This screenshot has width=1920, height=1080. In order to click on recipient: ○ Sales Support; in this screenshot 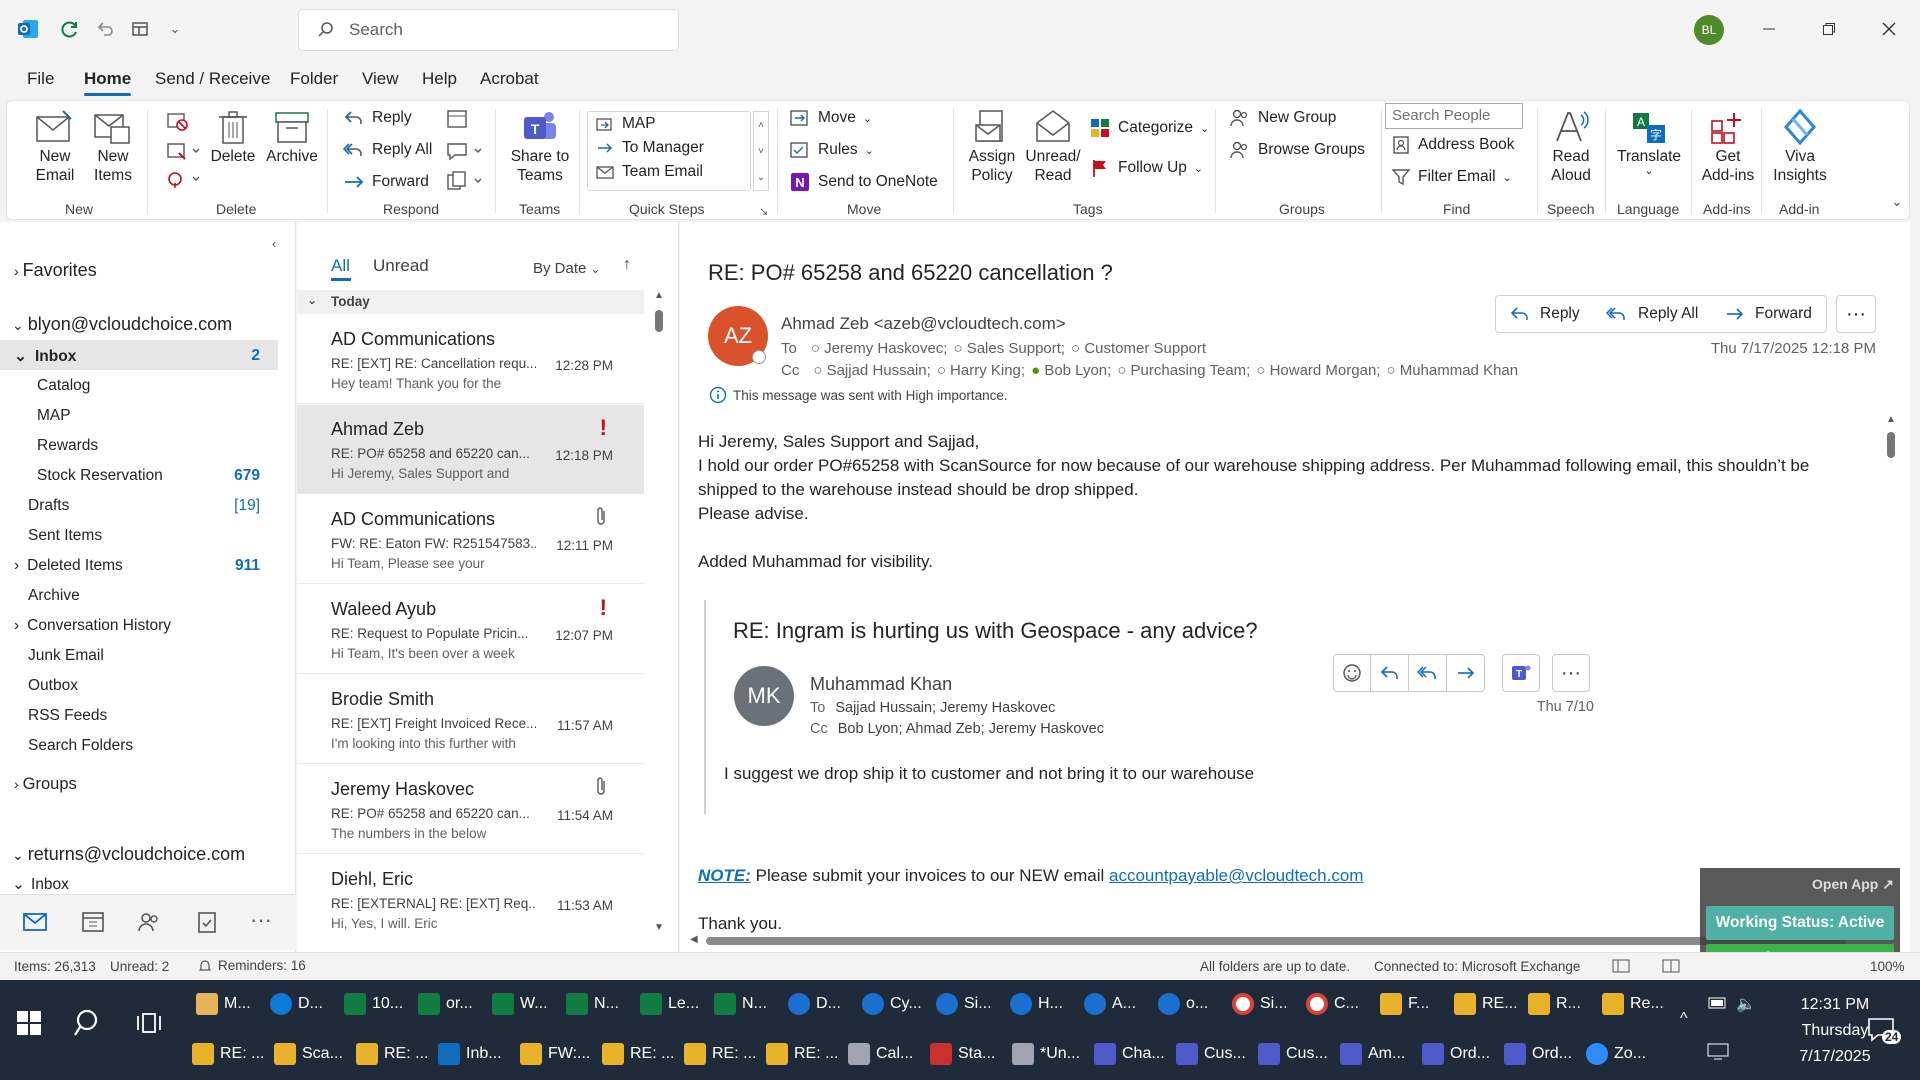, I will do `click(1009, 348)`.